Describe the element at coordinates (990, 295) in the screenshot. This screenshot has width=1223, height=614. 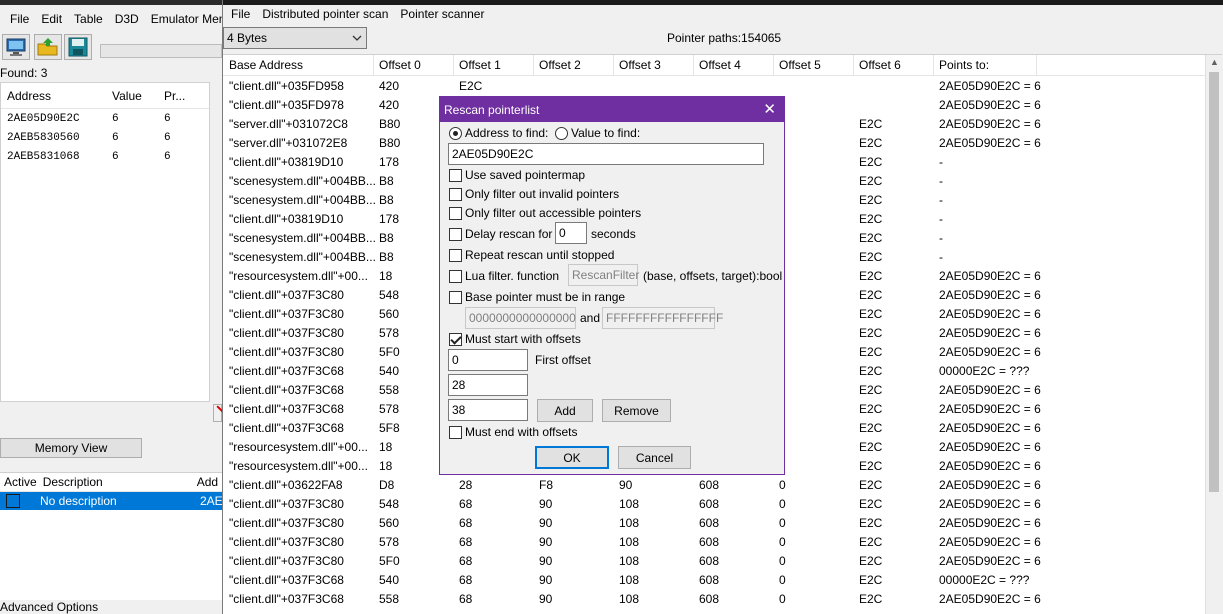
I see `cell-points-to: 2AE05D90E2C = 6` at that location.